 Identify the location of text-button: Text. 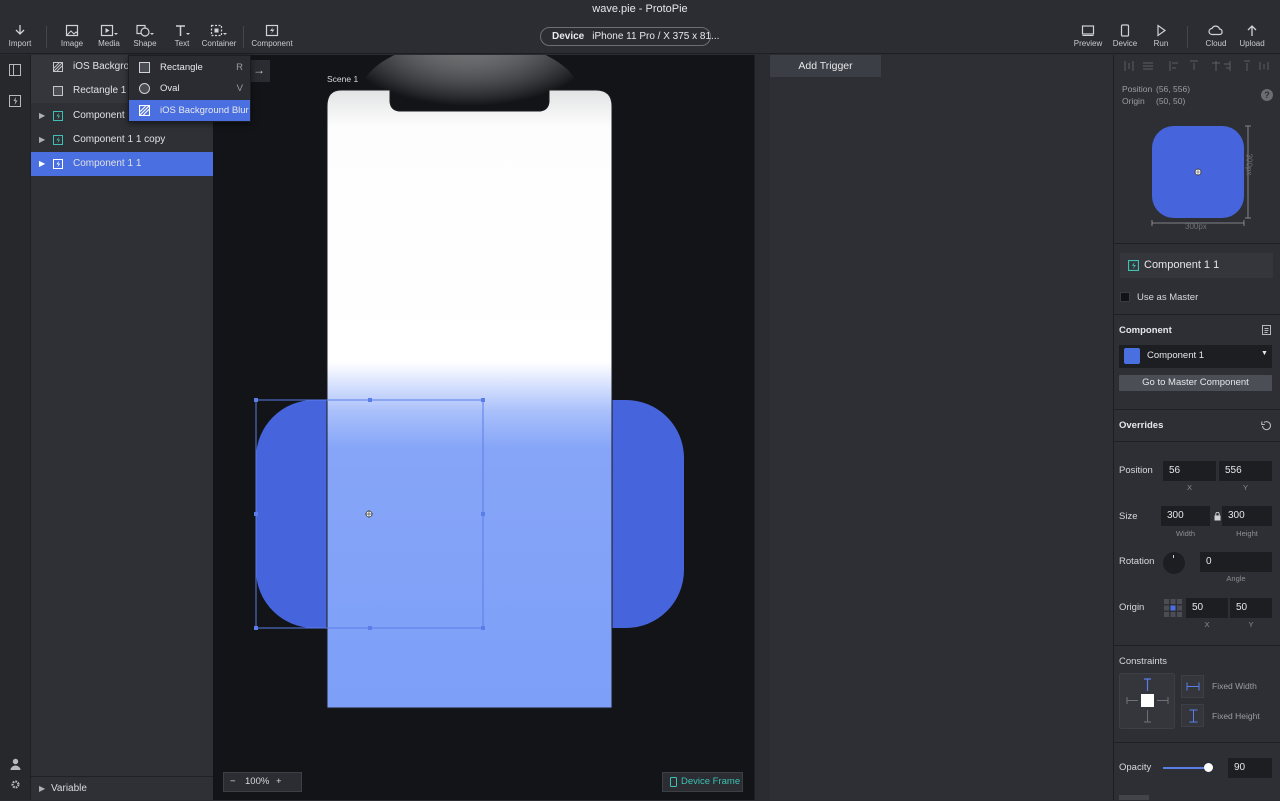
(182, 37).